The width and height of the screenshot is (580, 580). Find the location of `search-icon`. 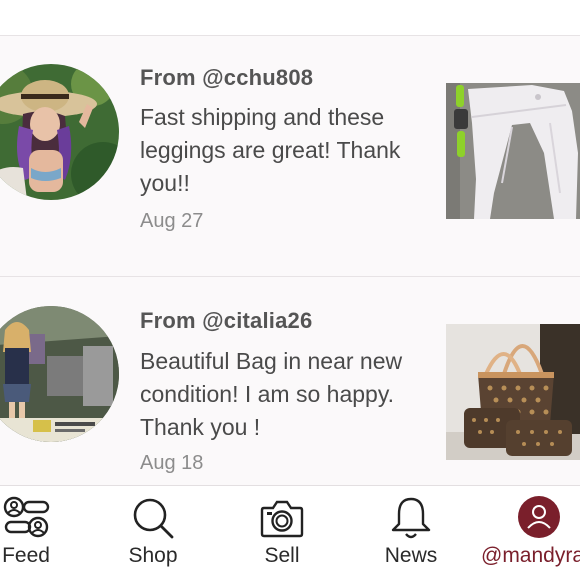

search-icon is located at coordinates (153, 518).